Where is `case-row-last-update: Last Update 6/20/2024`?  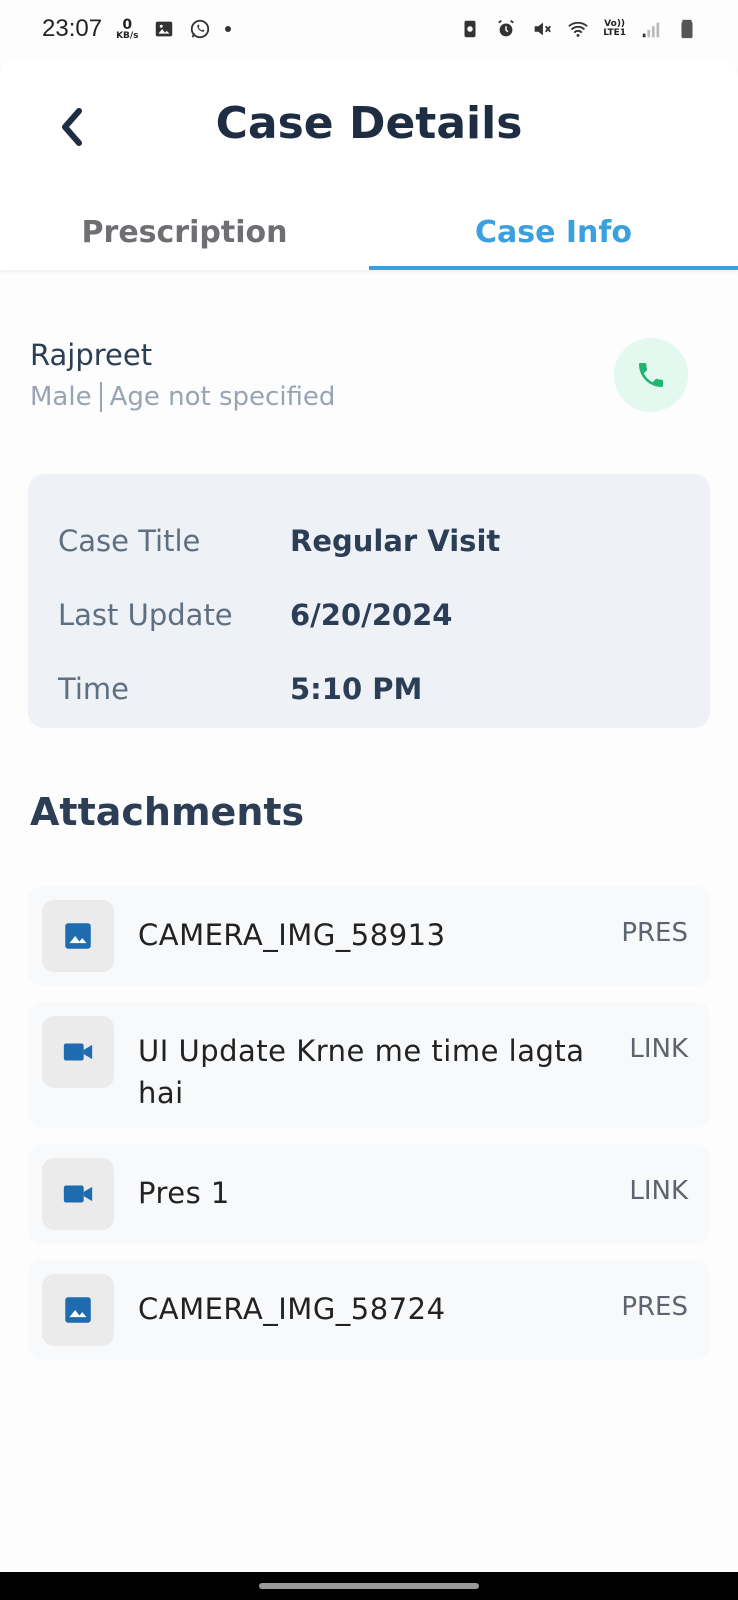
case-row-last-update: Last Update 6/20/2024 is located at coordinates (369, 615).